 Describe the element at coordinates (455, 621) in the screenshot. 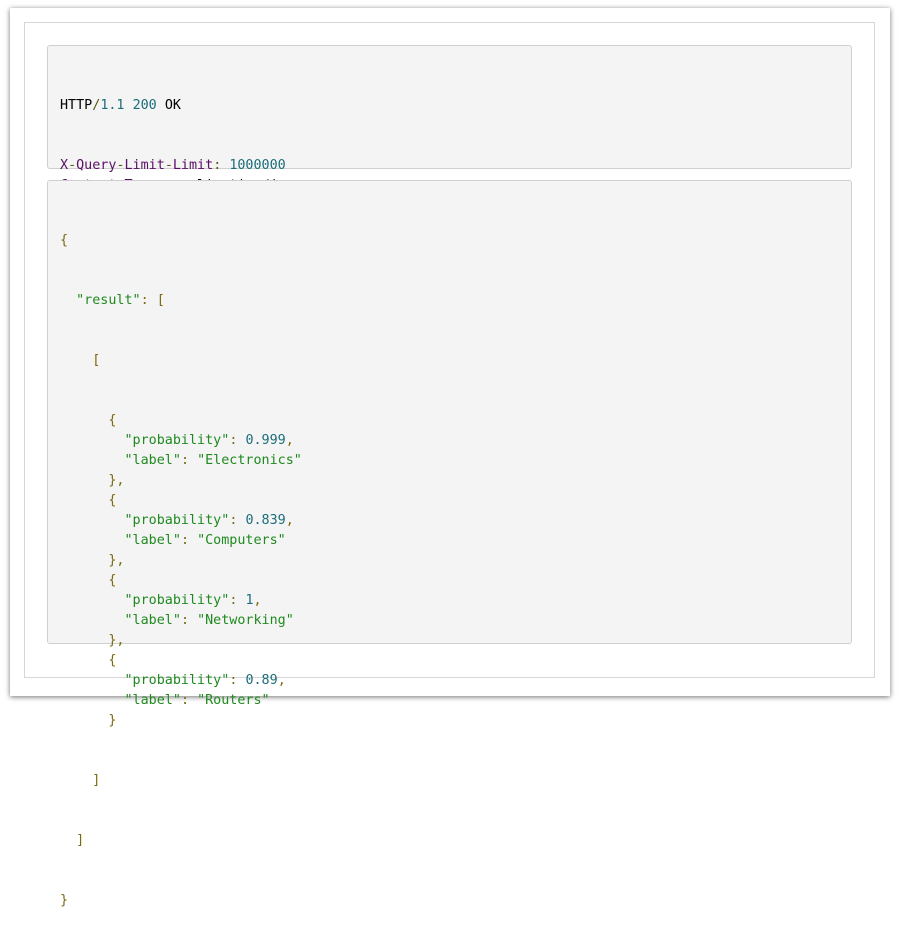

I see `json-label-line: "label": "Networking"` at that location.